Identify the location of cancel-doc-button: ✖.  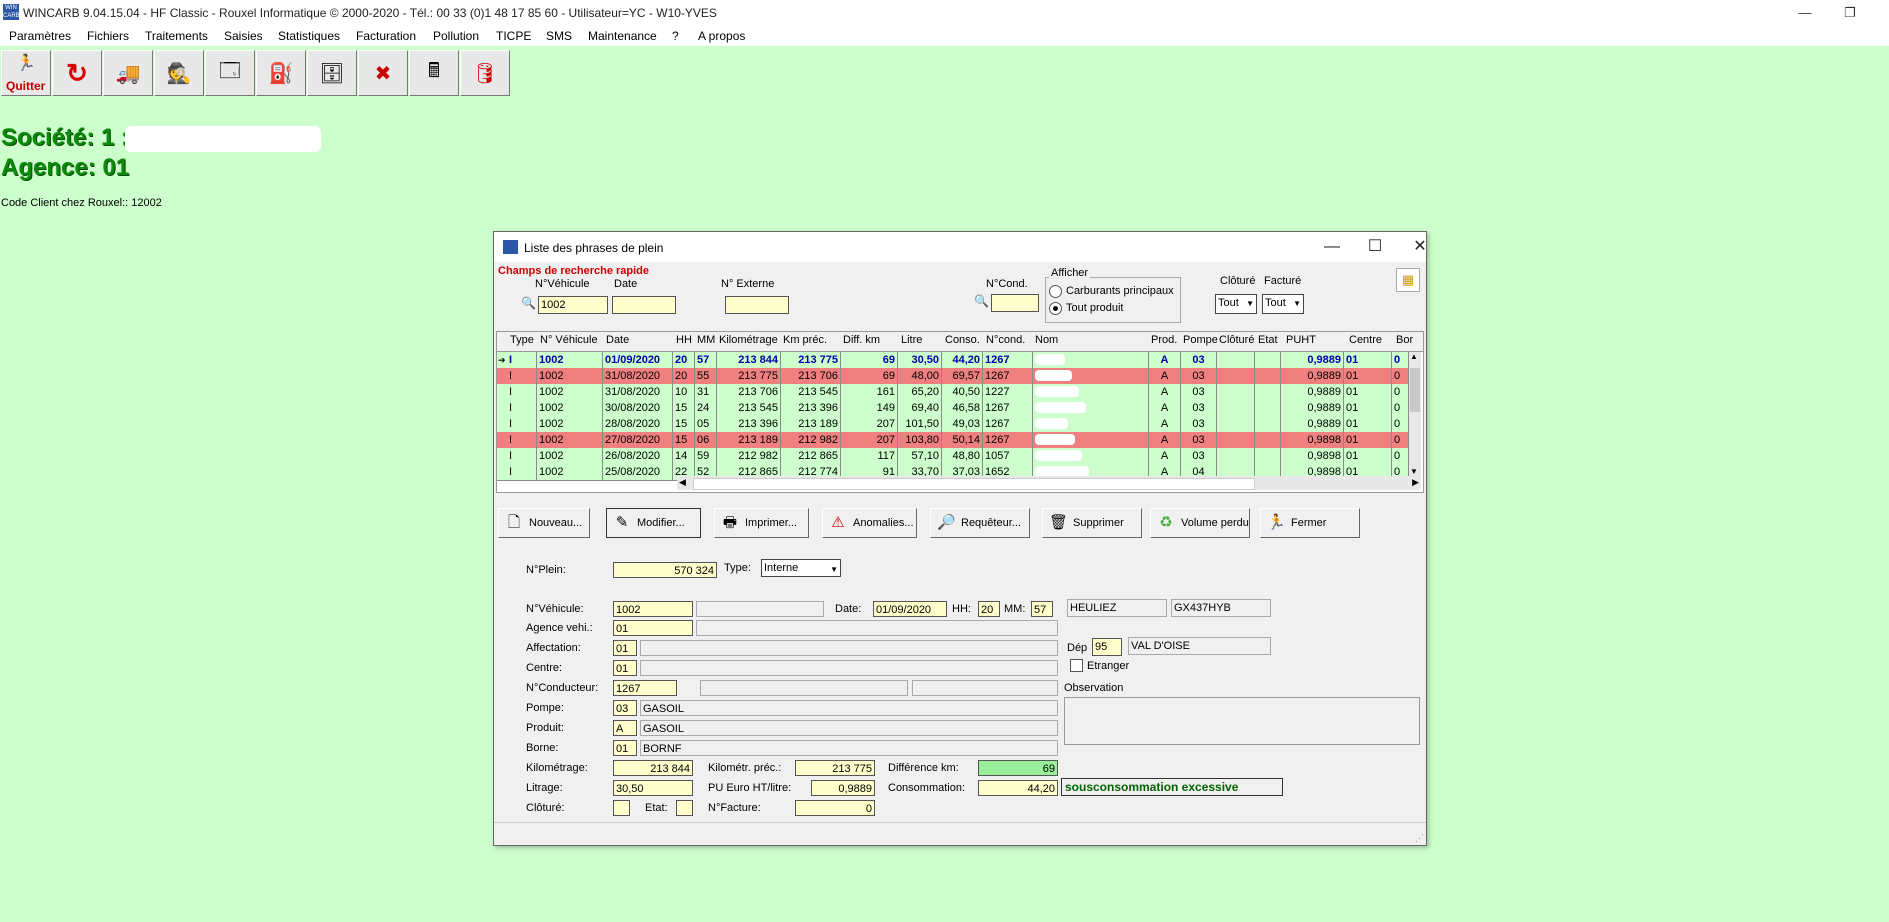
(383, 73).